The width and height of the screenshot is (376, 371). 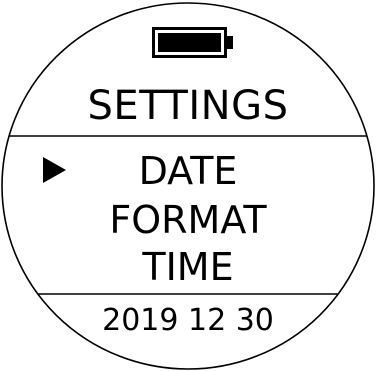 I want to click on current-date-readout: 2019 12 30, so click(x=188, y=320).